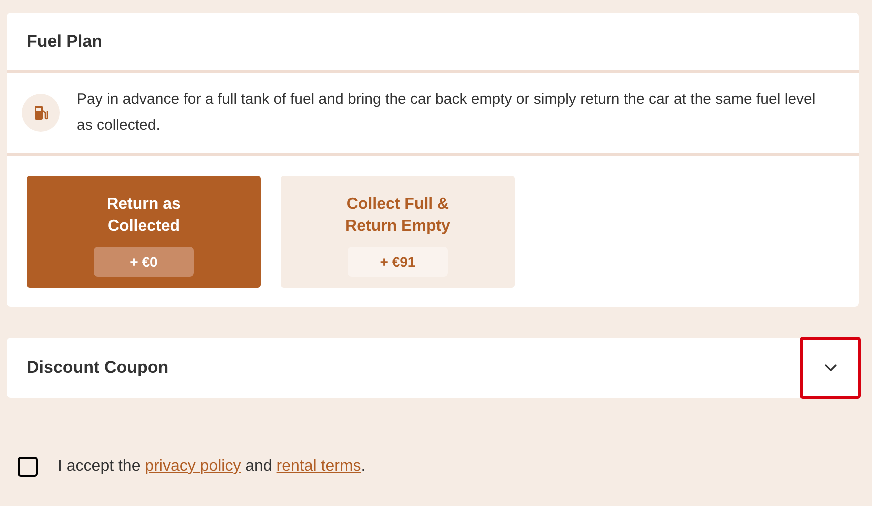  I want to click on fuel-option: Collect Full & Return Empty + €91, so click(398, 232).